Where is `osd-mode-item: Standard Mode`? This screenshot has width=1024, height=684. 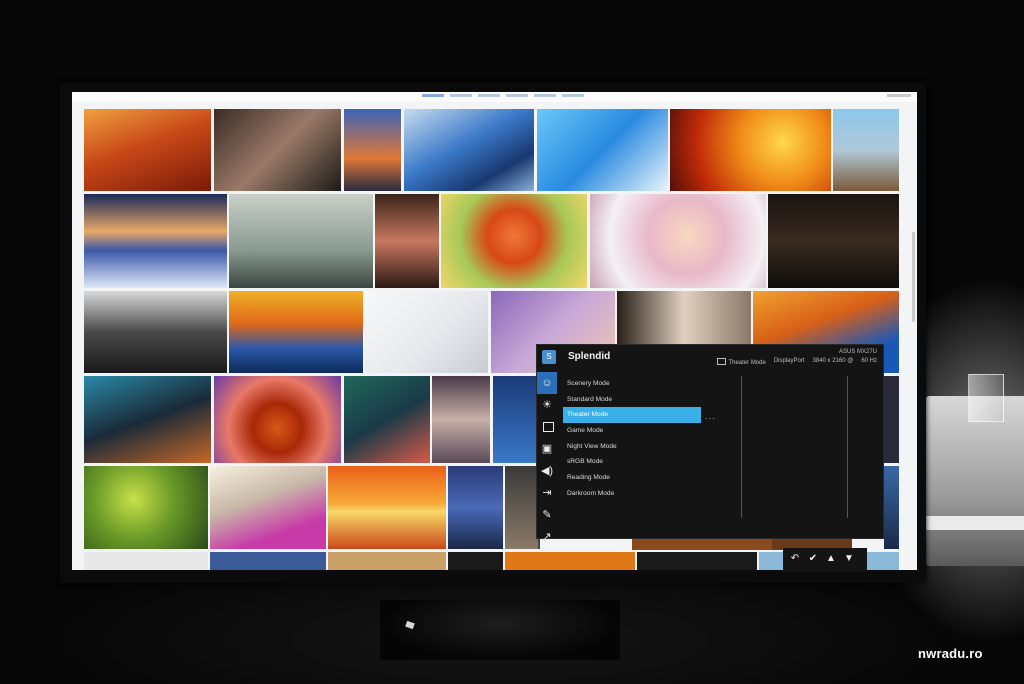
osd-mode-item: Standard Mode is located at coordinates (632, 400).